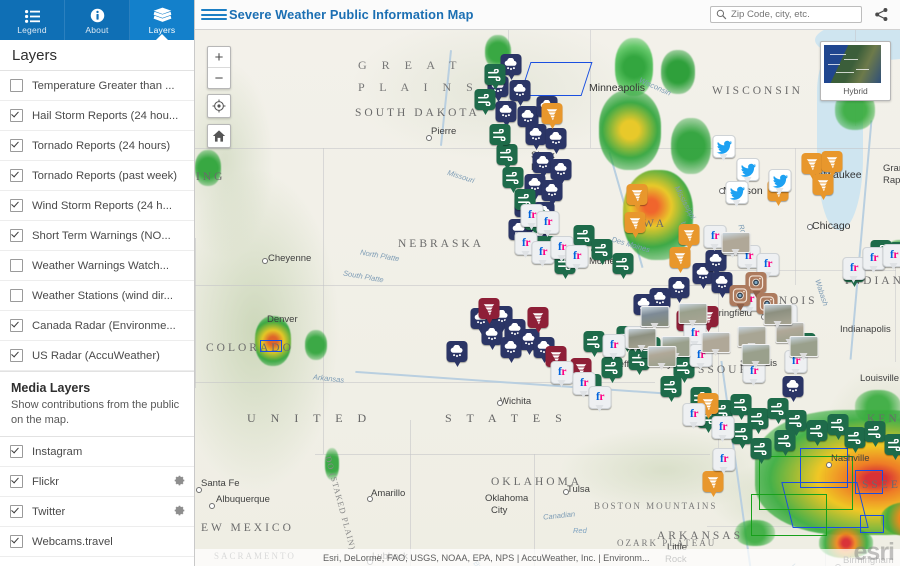 Image resolution: width=900 pixels, height=566 pixels. I want to click on layer-checkbox-flickr, so click(16, 482).